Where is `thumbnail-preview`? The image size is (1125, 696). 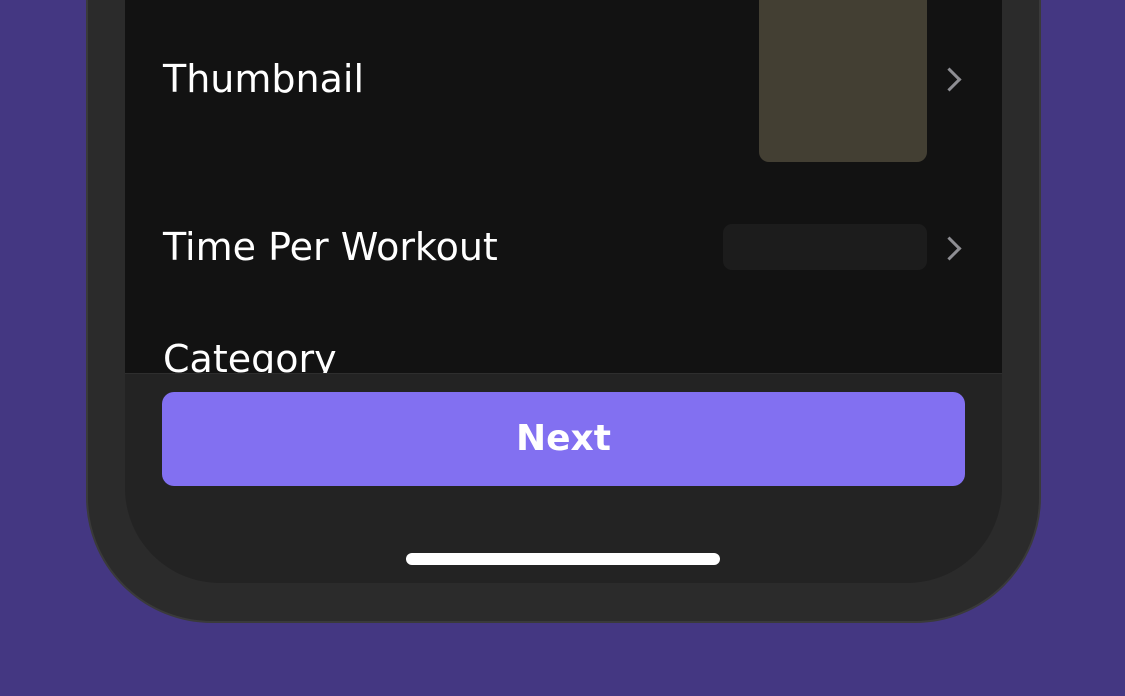 thumbnail-preview is located at coordinates (843, 81).